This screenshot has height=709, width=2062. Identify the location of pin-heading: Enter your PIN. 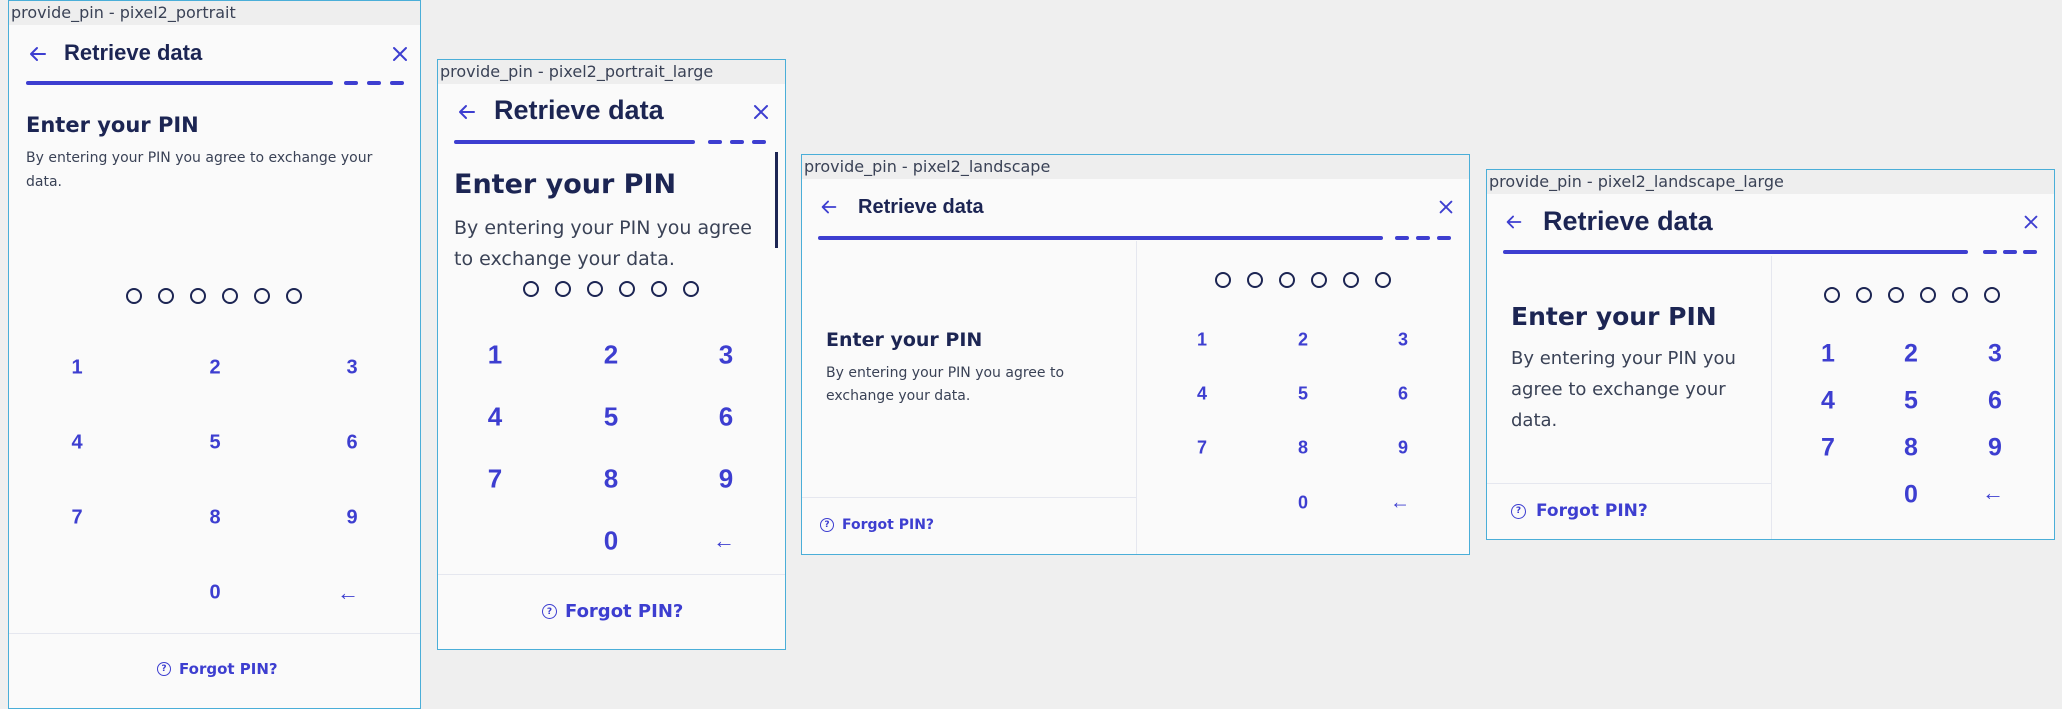
(565, 184).